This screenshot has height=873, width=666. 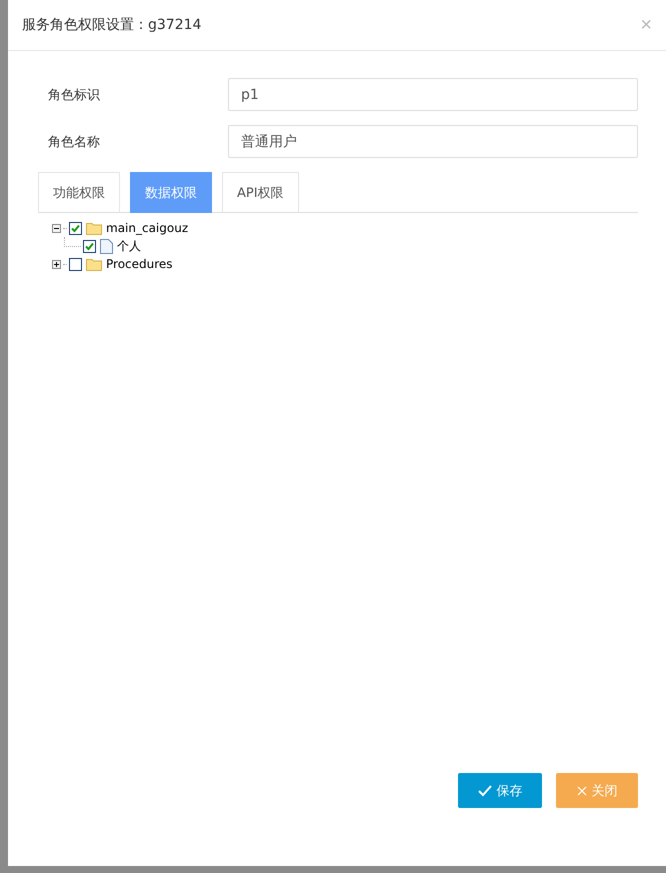 What do you see at coordinates (56, 228) in the screenshot?
I see `collapse-icon` at bounding box center [56, 228].